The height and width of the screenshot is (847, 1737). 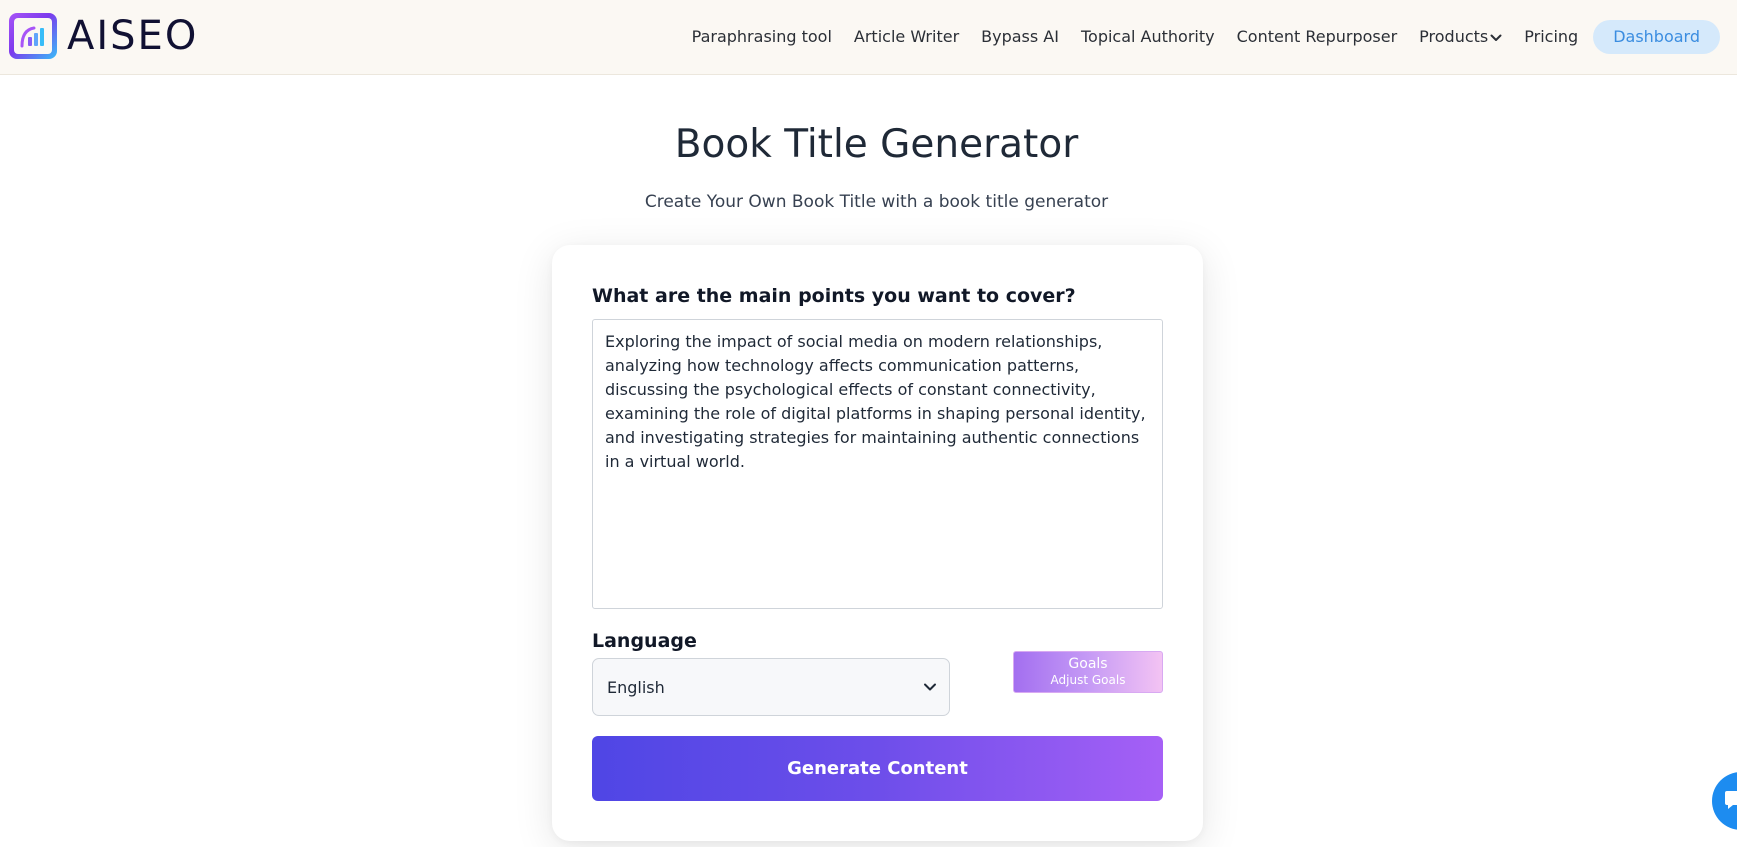 What do you see at coordinates (1088, 680) in the screenshot?
I see `goals-subtitle: Adjust Goals` at bounding box center [1088, 680].